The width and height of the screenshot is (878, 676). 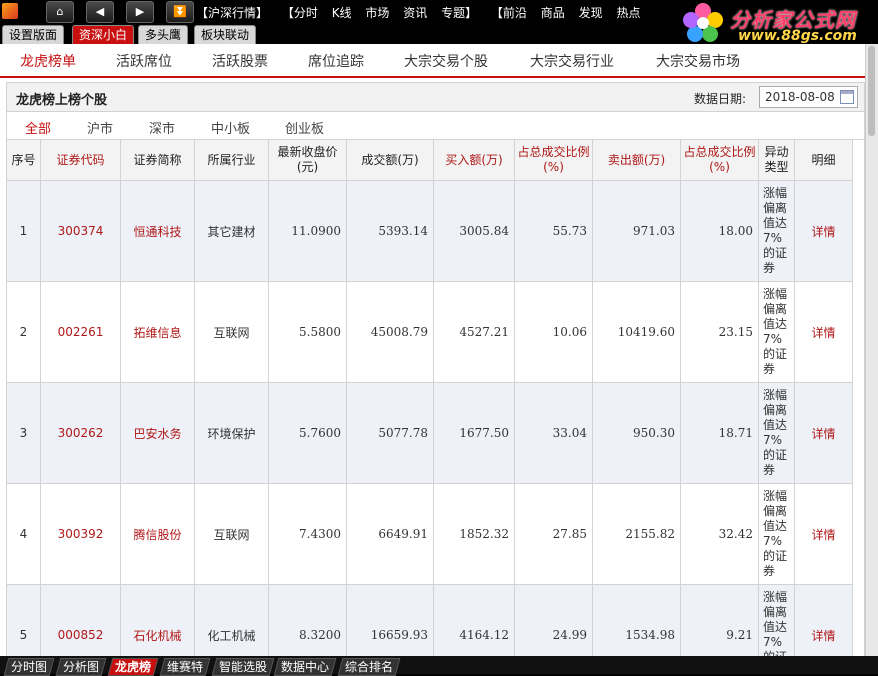 What do you see at coordinates (157, 433) in the screenshot?
I see `stock-name: 巴安水务` at bounding box center [157, 433].